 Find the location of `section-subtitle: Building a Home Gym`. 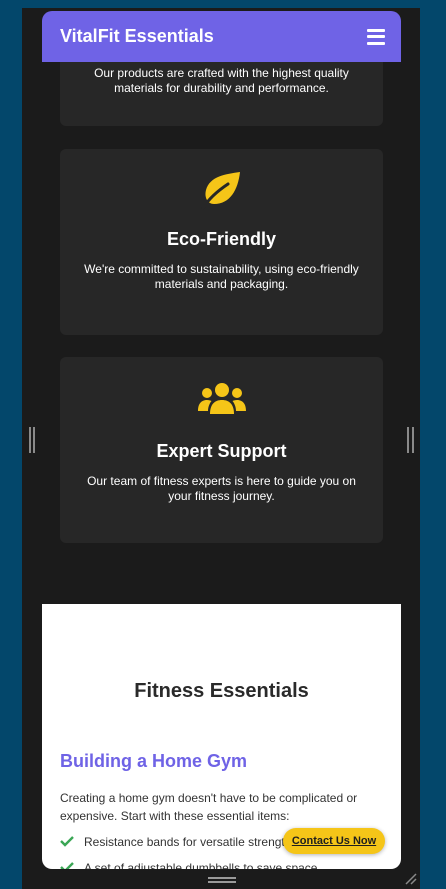

section-subtitle: Building a Home Gym is located at coordinates (154, 761).